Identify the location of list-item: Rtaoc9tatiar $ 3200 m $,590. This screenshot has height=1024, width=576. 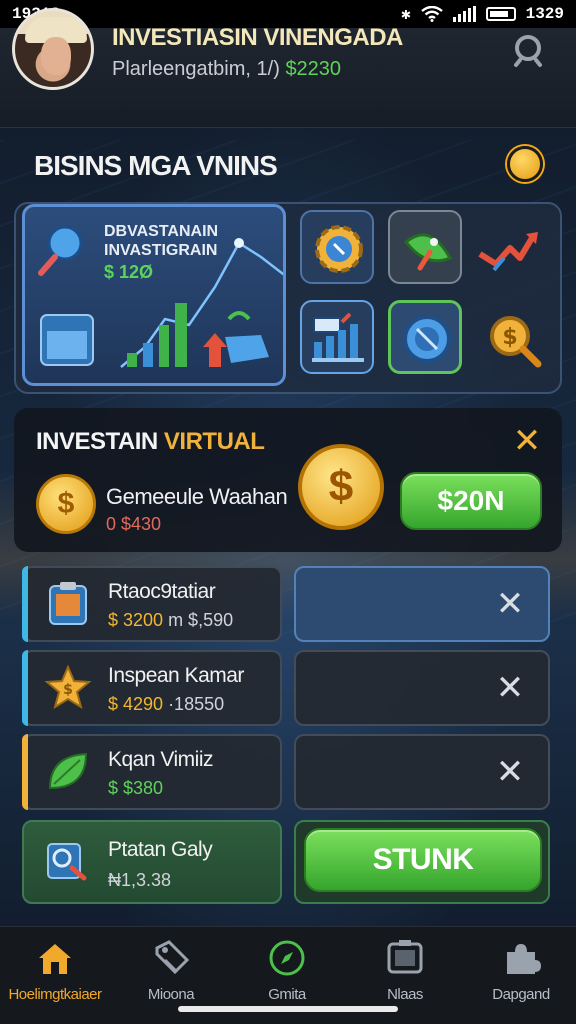
(152, 604).